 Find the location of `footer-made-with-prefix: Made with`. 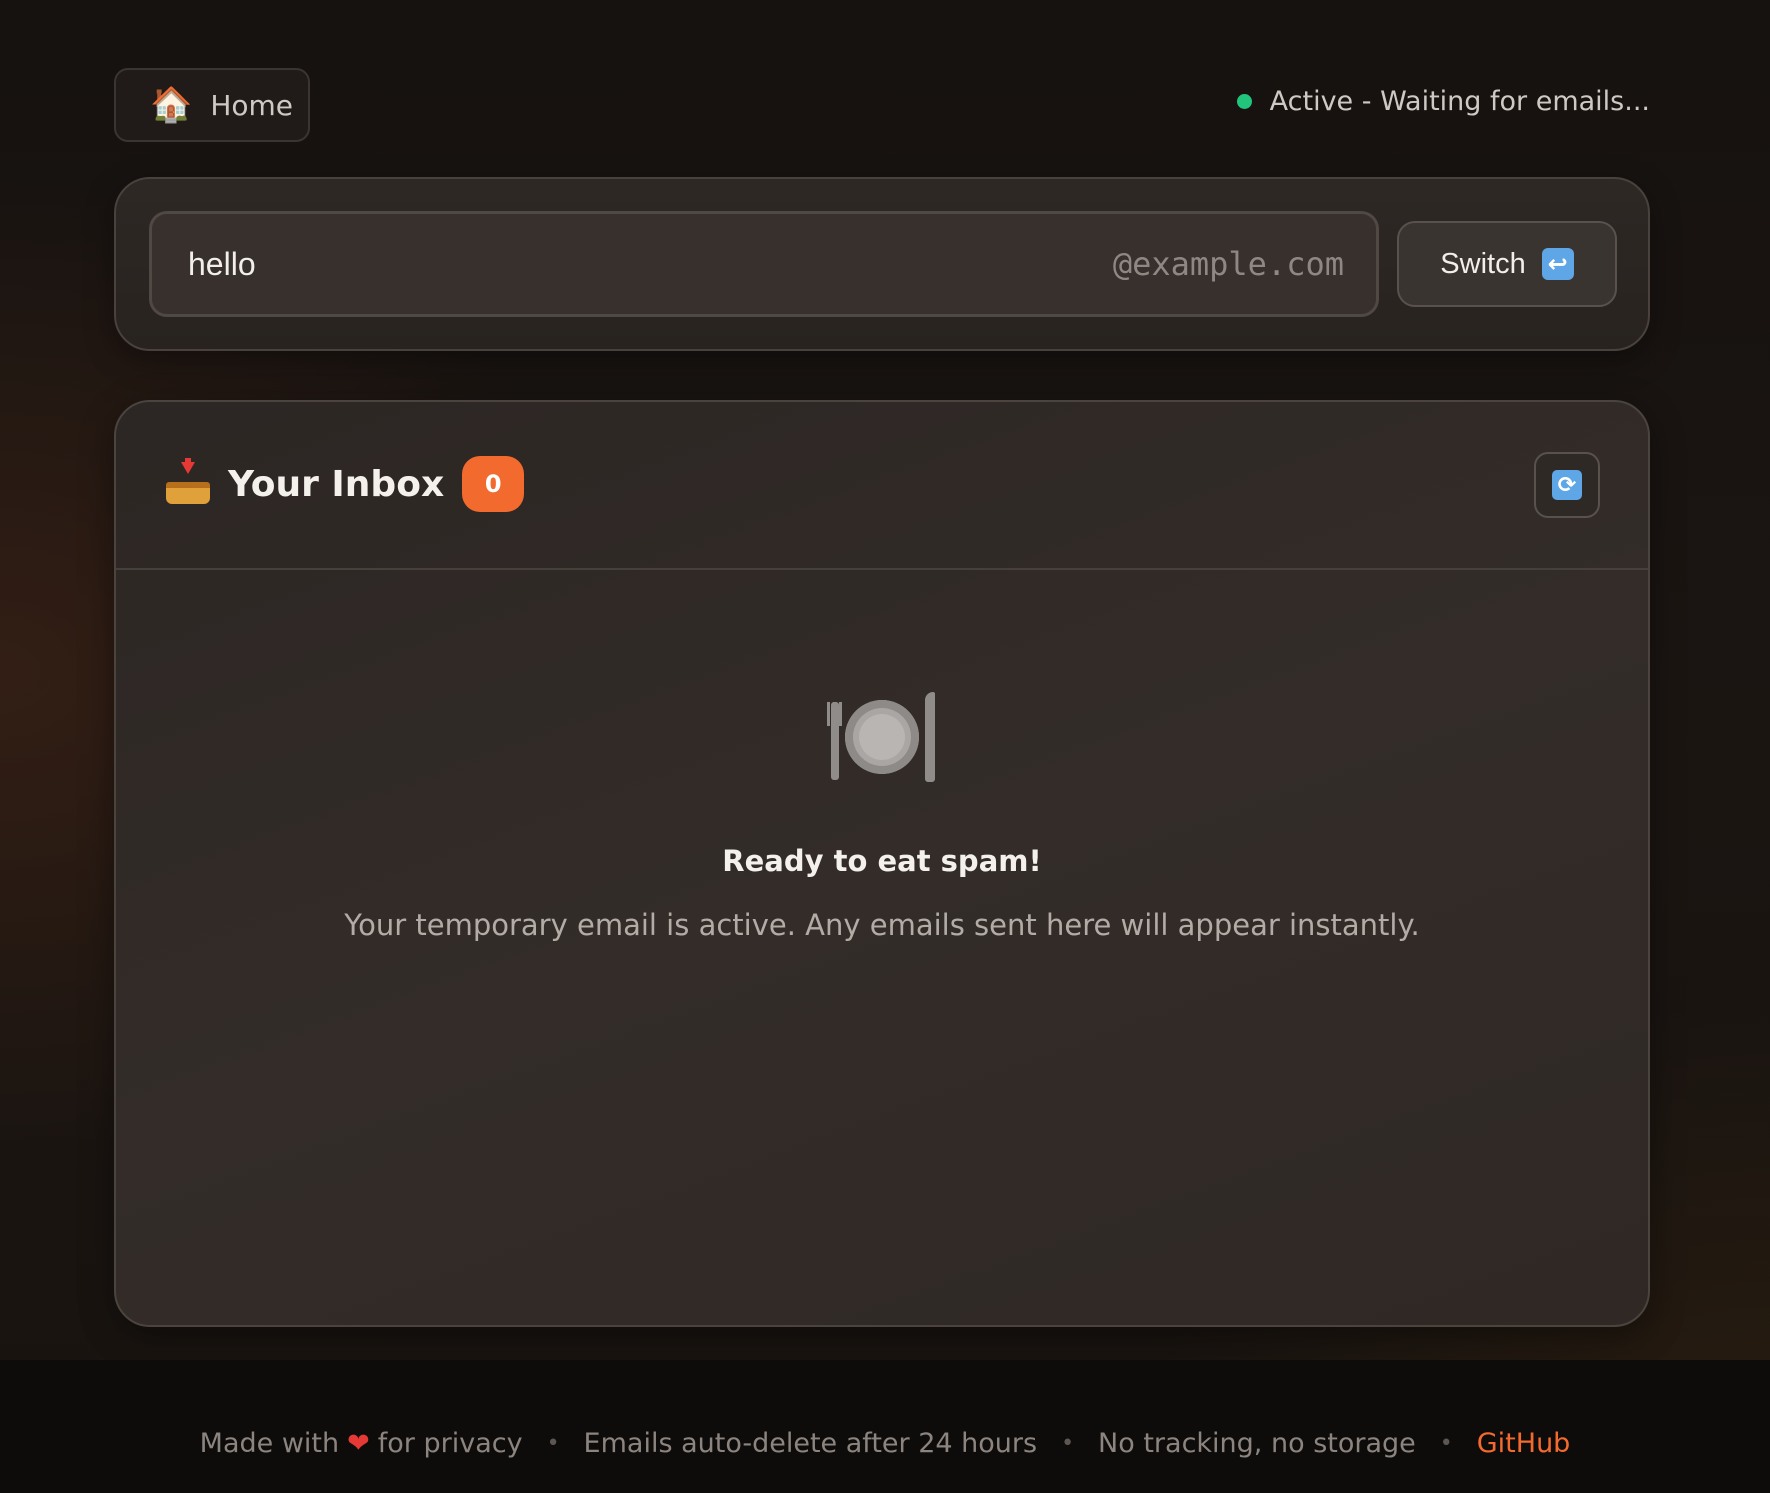

footer-made-with-prefix: Made with is located at coordinates (269, 1443).